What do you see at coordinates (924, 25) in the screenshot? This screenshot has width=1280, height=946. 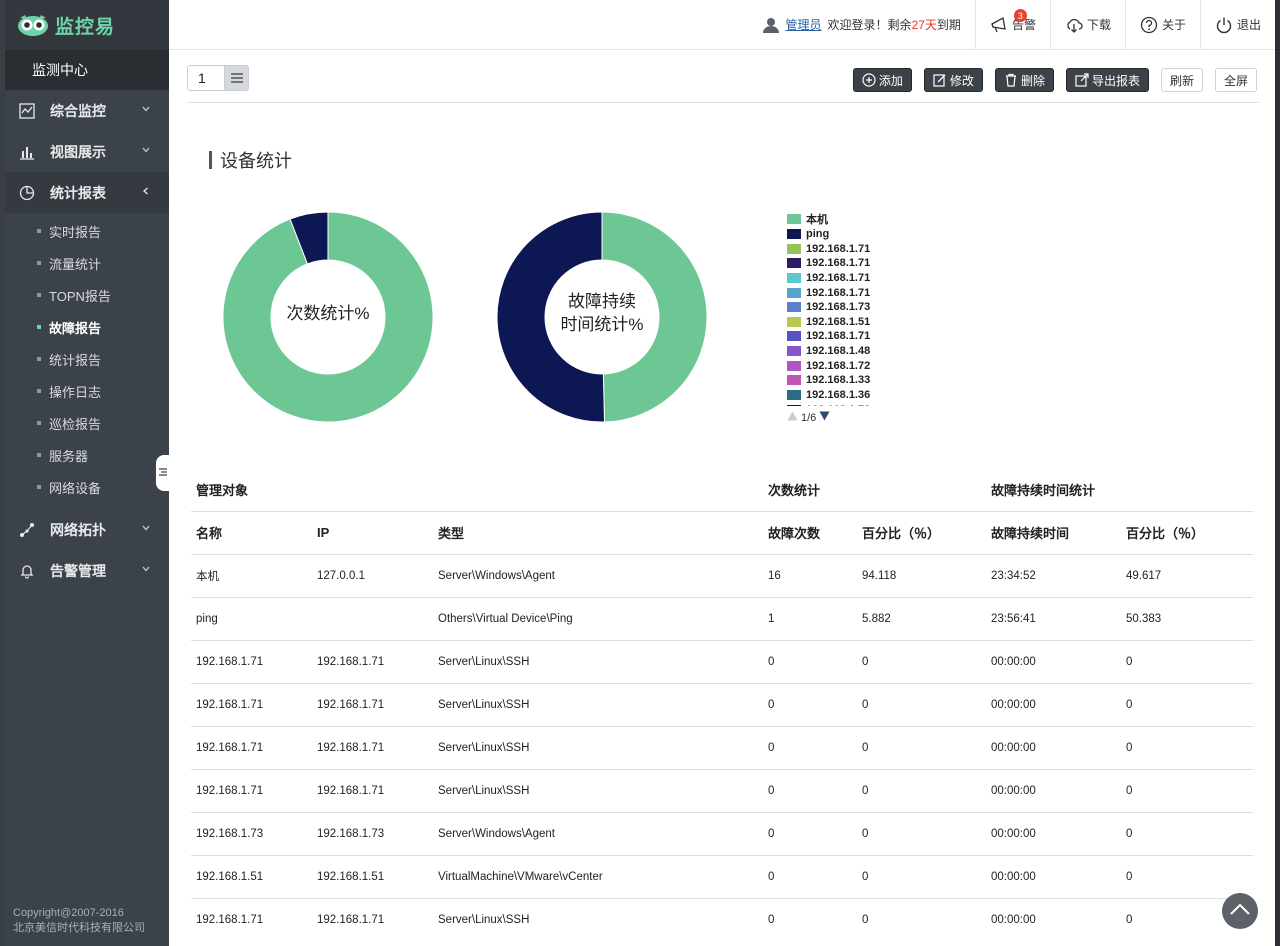 I see `days-left: 27天` at bounding box center [924, 25].